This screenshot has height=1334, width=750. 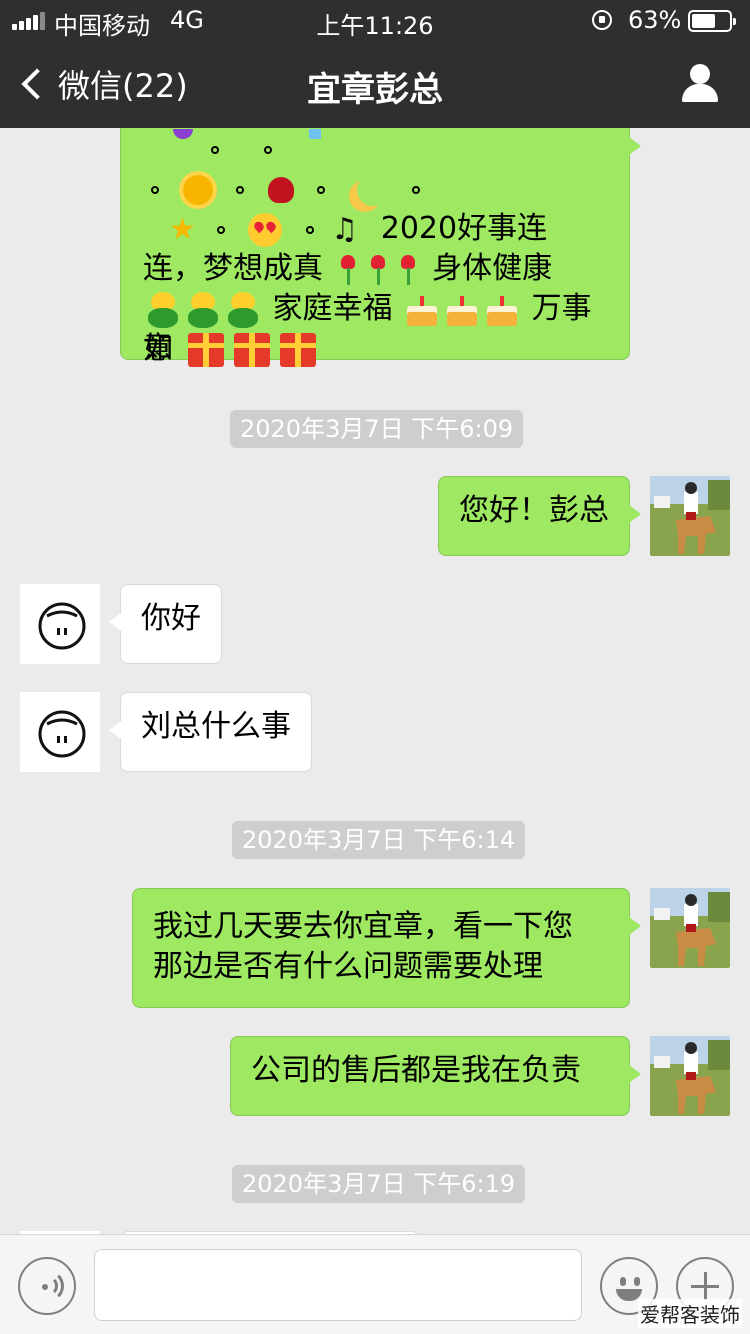 What do you see at coordinates (379, 1184) in the screenshot?
I see `timestamp: 2020年3月7日 下午6:19` at bounding box center [379, 1184].